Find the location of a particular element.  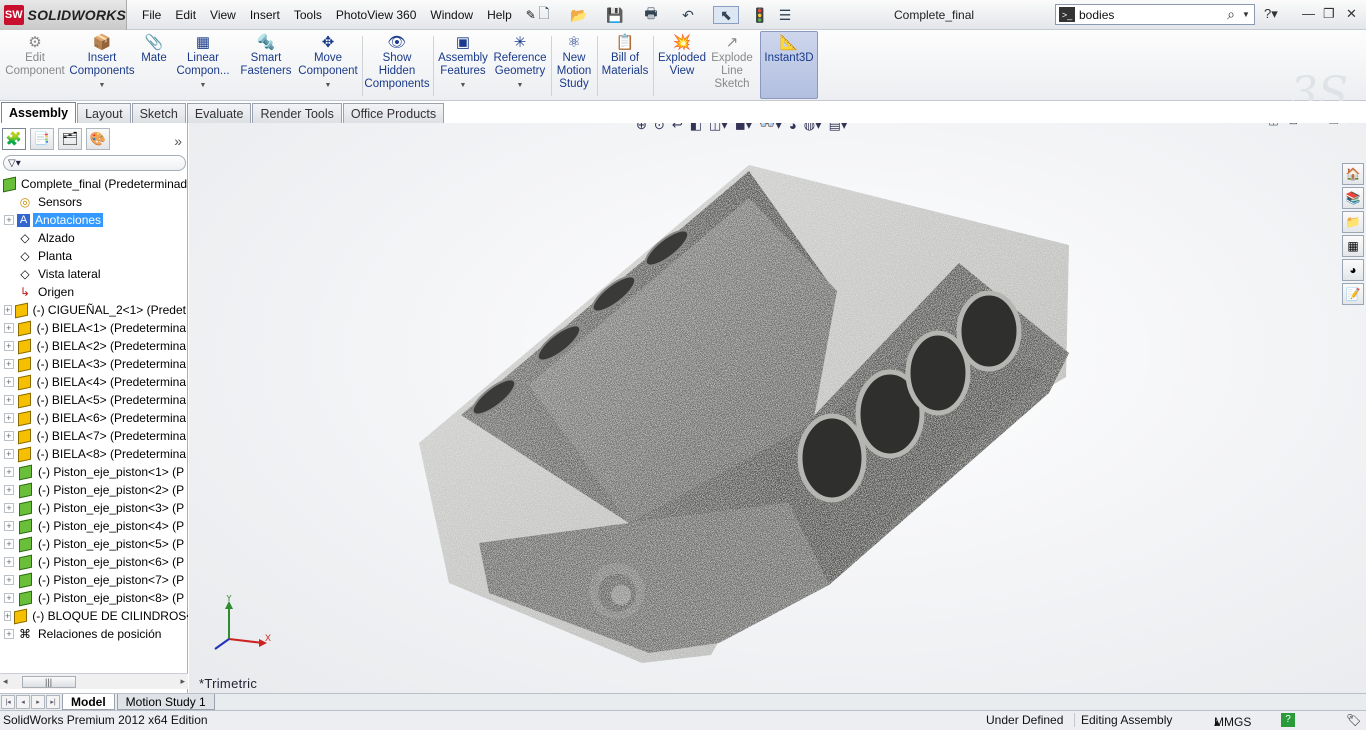

print-icon: 🖶 is located at coordinates (651, 14).